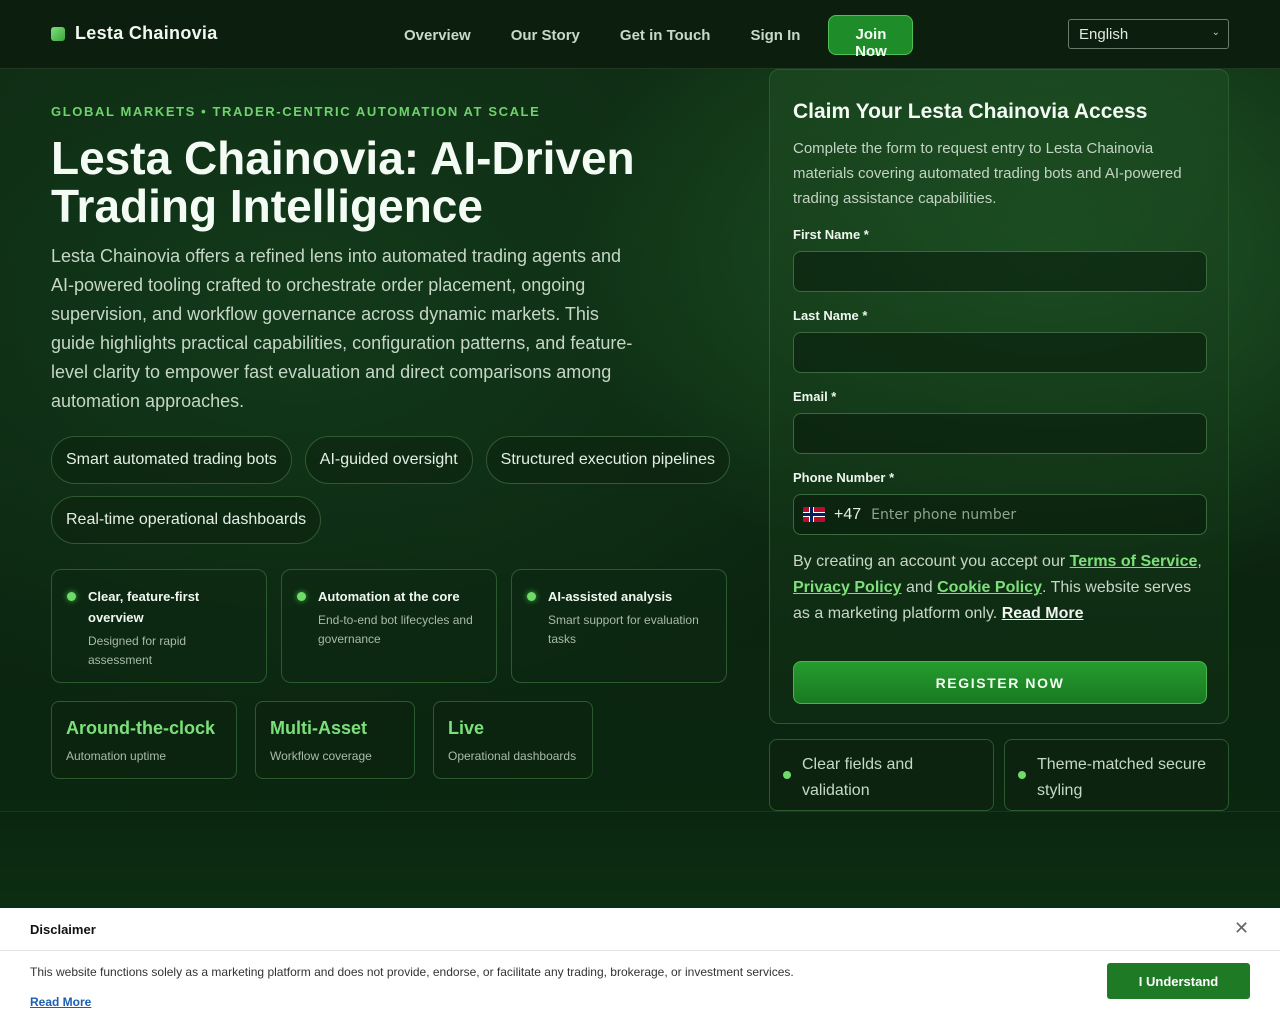 This screenshot has height=1024, width=1280. I want to click on norway-flag-icon, so click(814, 514).